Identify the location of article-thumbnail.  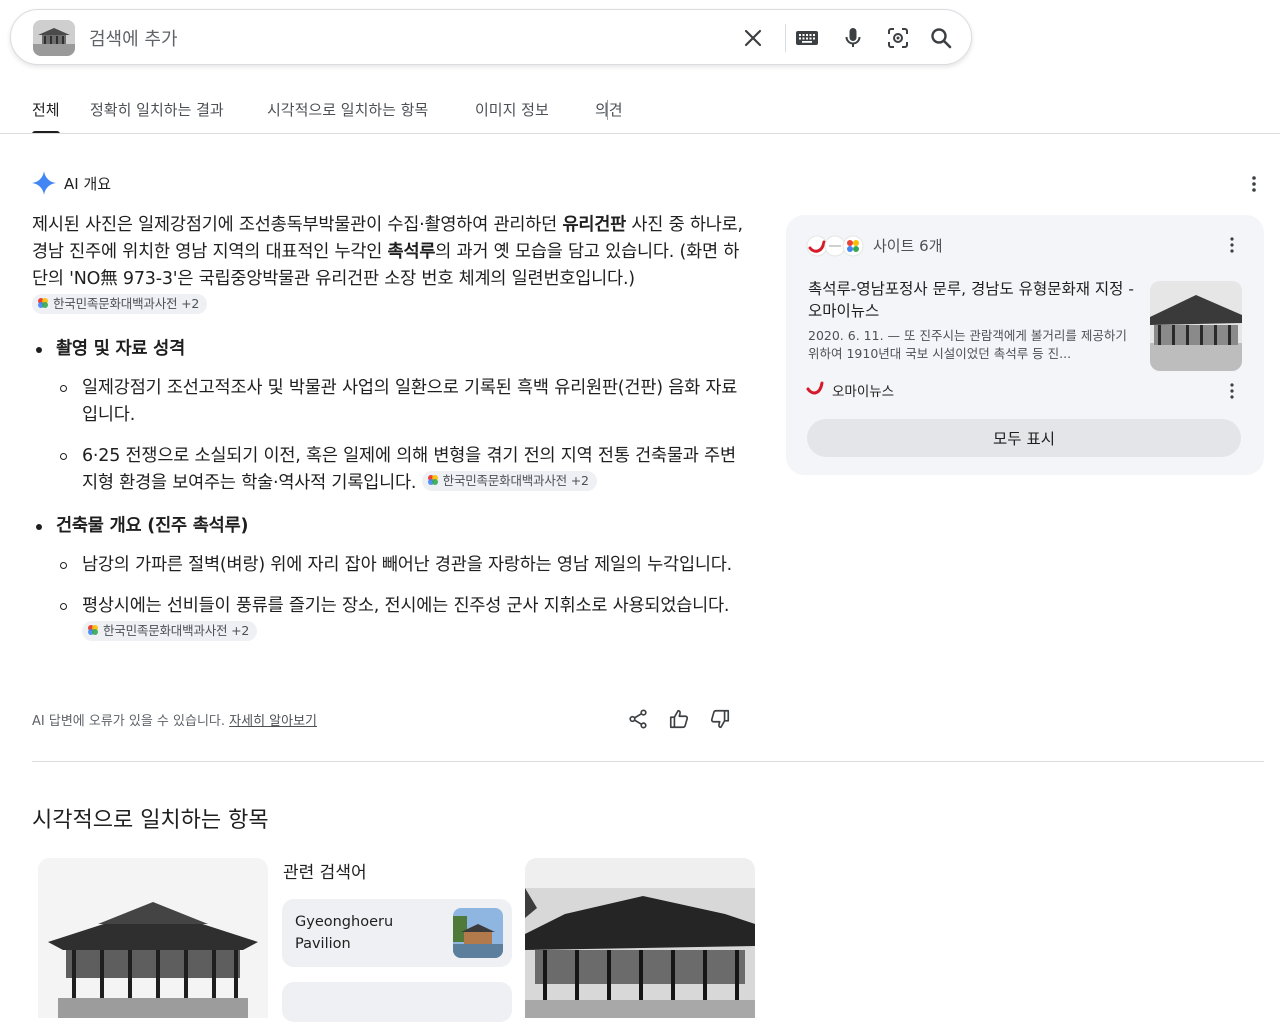
(1196, 326).